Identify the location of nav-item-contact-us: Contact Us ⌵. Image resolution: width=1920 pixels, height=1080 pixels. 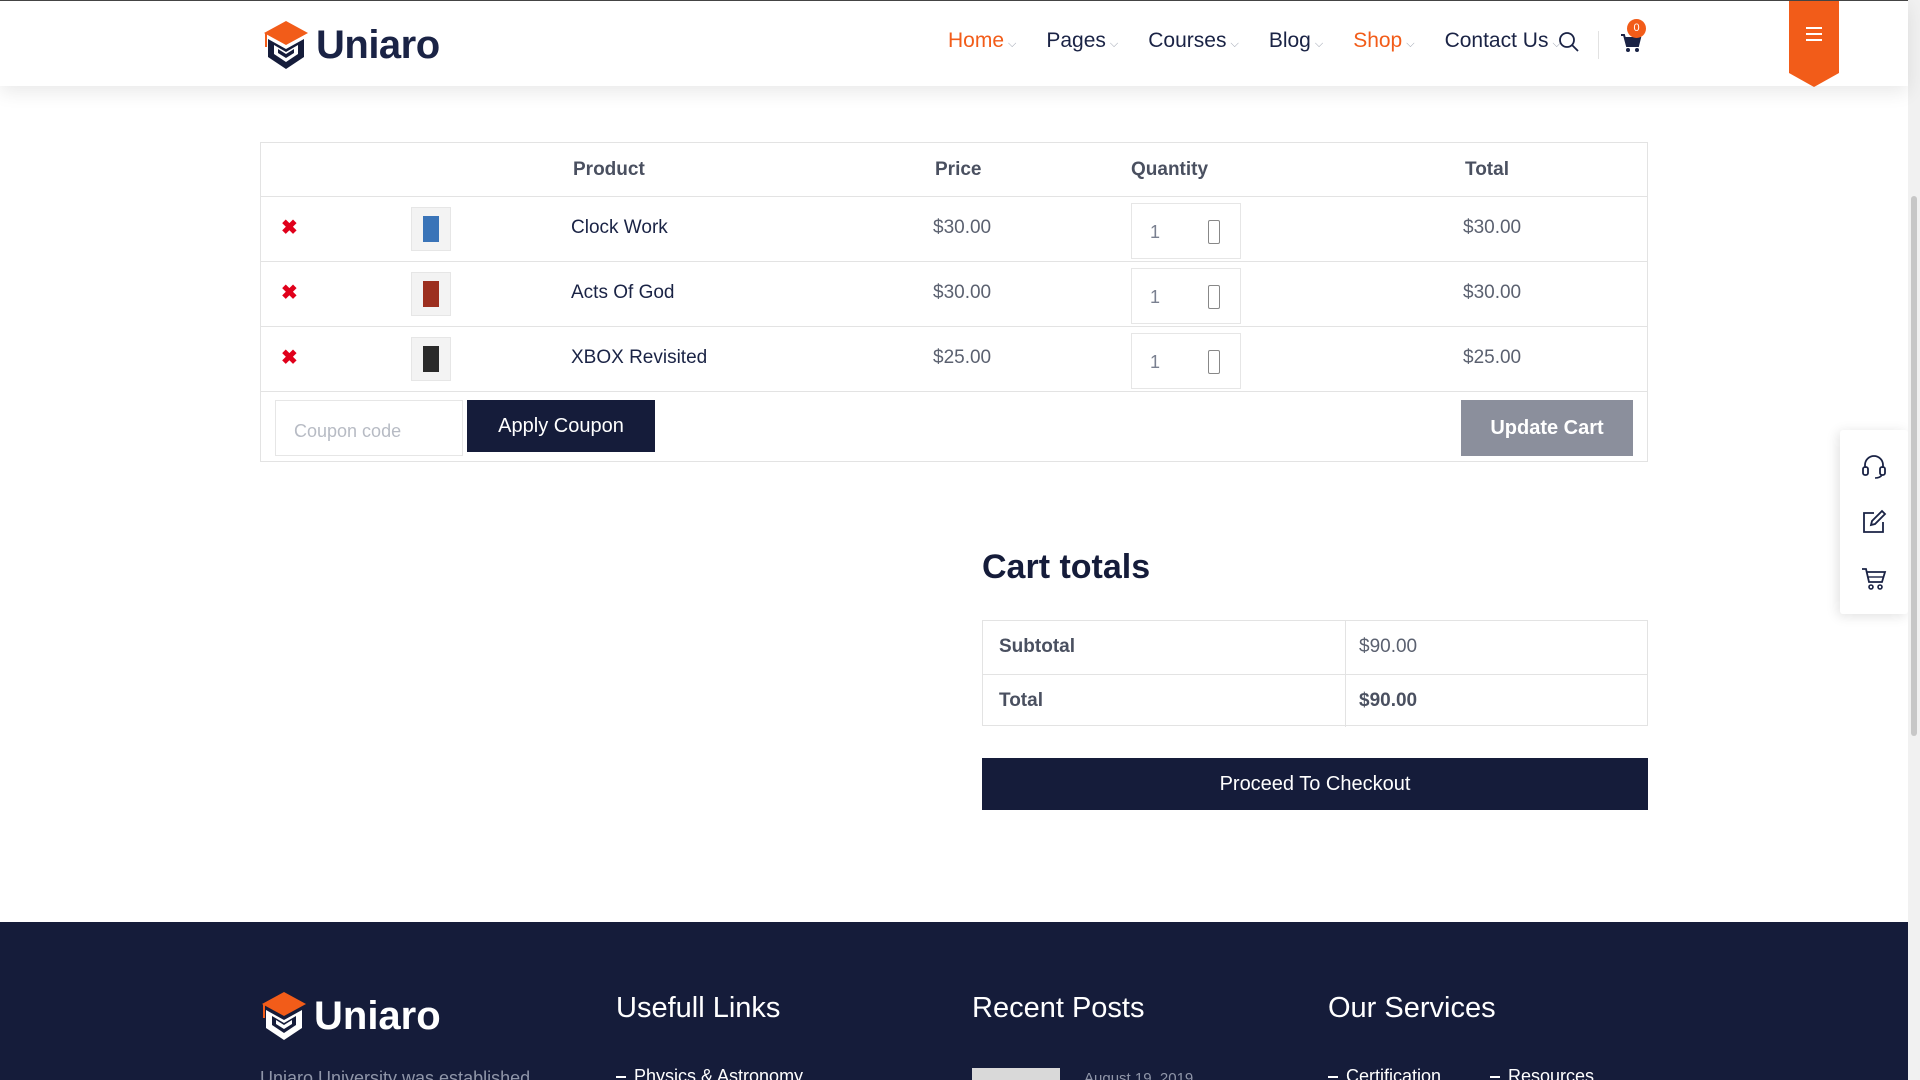
(1503, 41).